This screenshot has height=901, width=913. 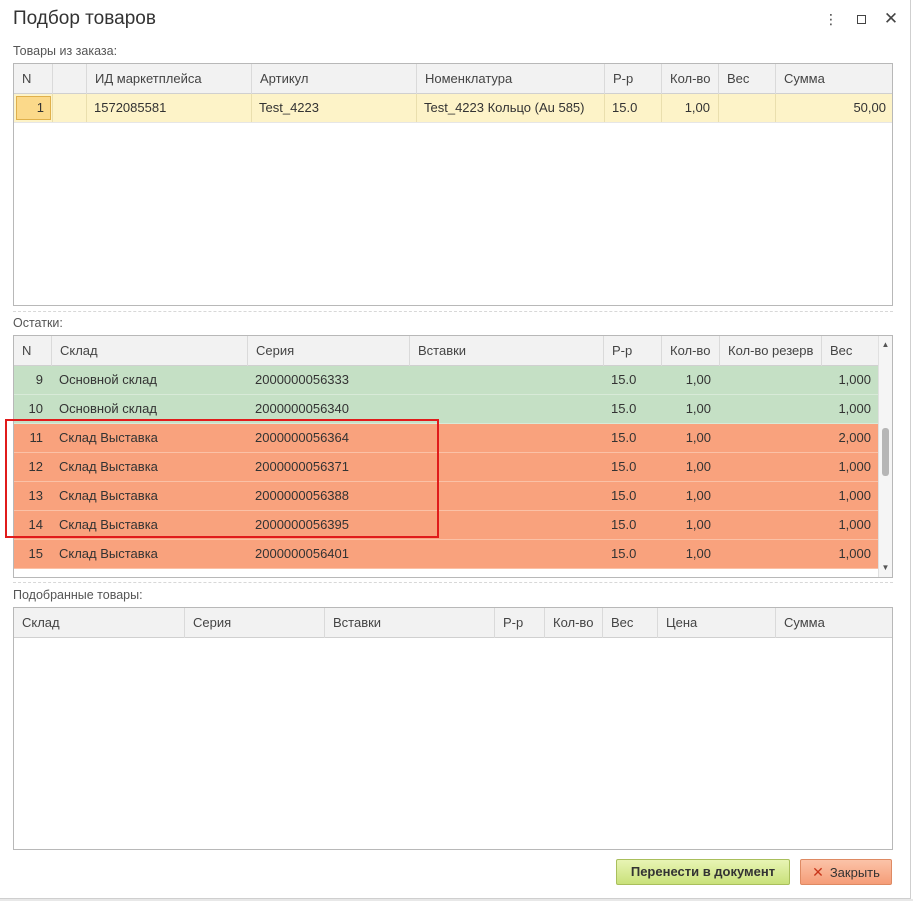 What do you see at coordinates (854, 872) in the screenshot?
I see `close-button-label: Закрыть` at bounding box center [854, 872].